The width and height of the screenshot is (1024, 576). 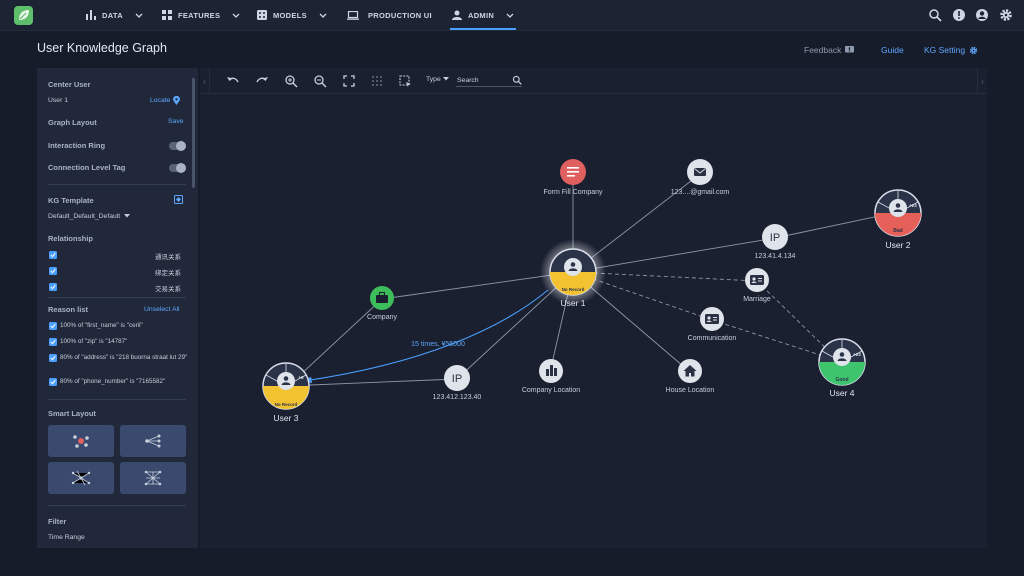 What do you see at coordinates (775, 256) in the screenshot?
I see `node-label: 123.41.4.134` at bounding box center [775, 256].